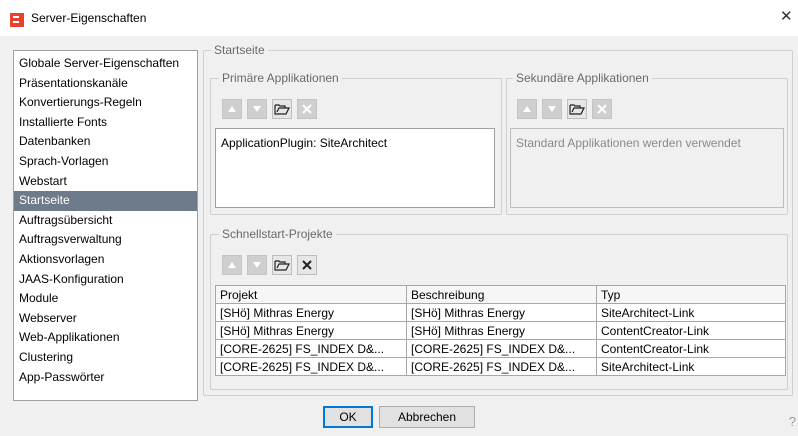 The height and width of the screenshot is (436, 798). I want to click on sidebar-item: Startseite, so click(105, 201).